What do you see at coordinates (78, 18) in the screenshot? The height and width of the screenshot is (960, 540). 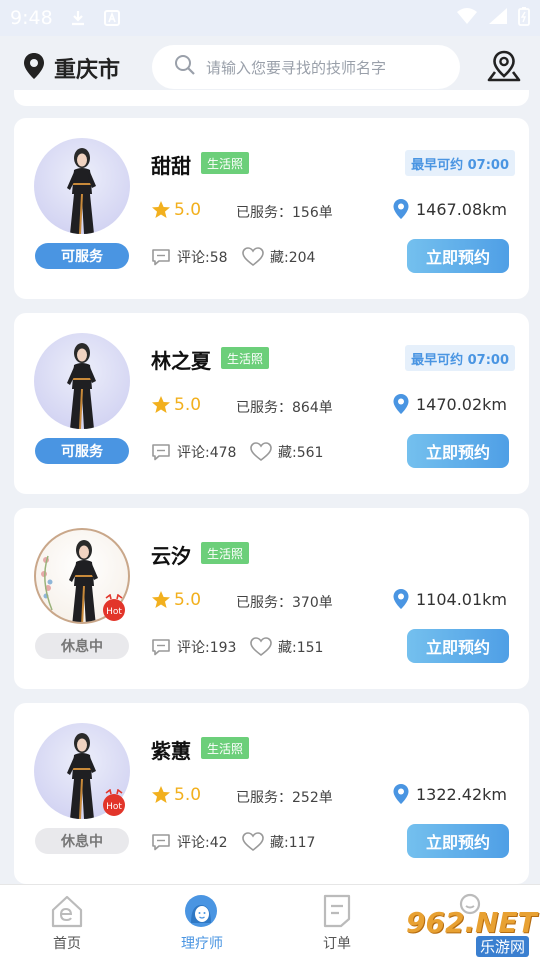 I see `download-icon` at bounding box center [78, 18].